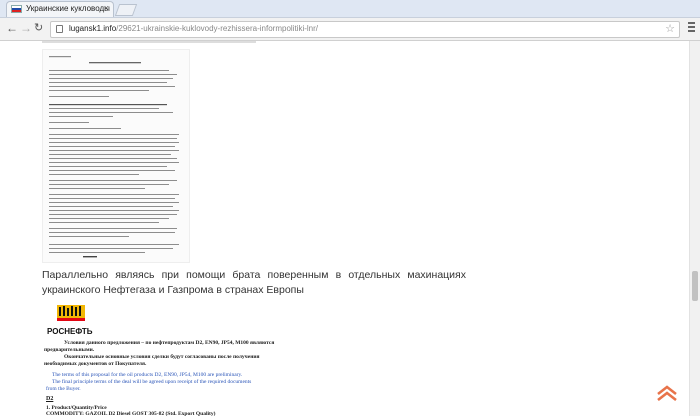 The width and height of the screenshot is (700, 419). I want to click on scanned-letter-text-lines, so click(114, 157).